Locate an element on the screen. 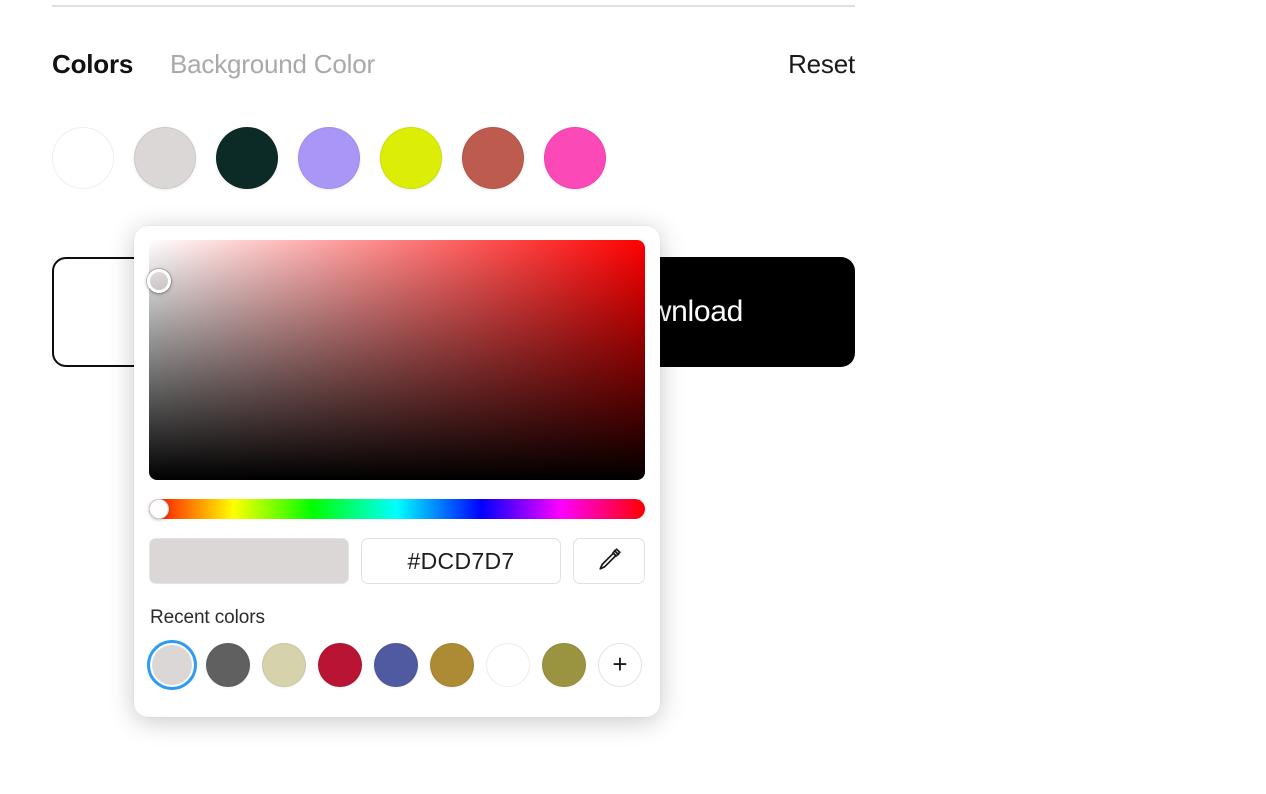 This screenshot has height=794, width=1266. palette-swatch-white is located at coordinates (83, 158).